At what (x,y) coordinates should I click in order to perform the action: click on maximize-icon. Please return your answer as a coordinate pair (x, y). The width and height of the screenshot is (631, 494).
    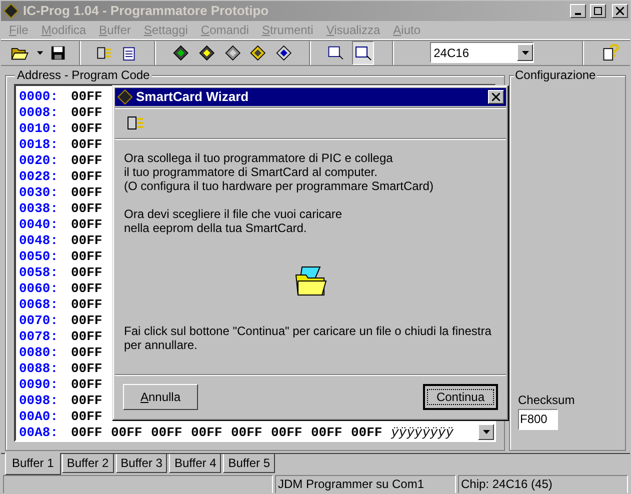
    Looking at the image, I should click on (598, 10).